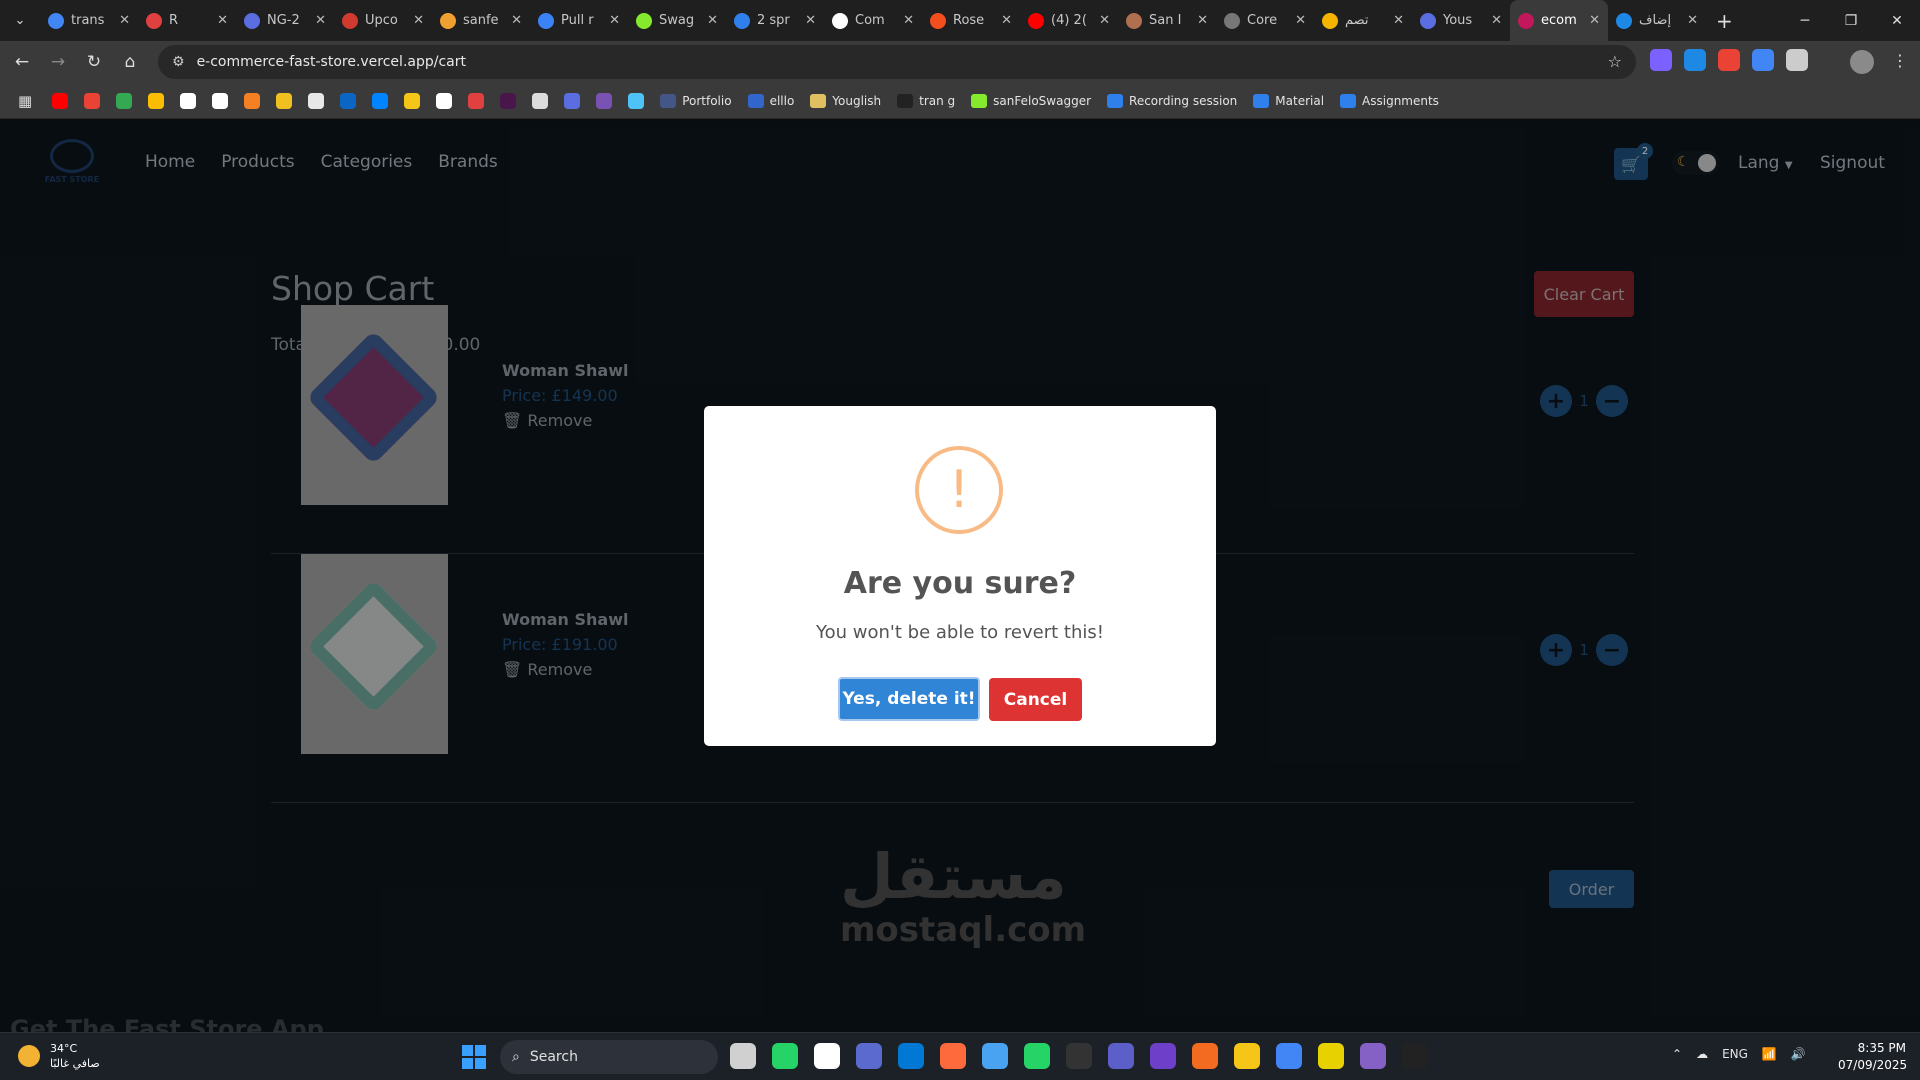 This screenshot has height=1080, width=1920. What do you see at coordinates (1172, 100) in the screenshot?
I see `bookmark-item: Recording session` at bounding box center [1172, 100].